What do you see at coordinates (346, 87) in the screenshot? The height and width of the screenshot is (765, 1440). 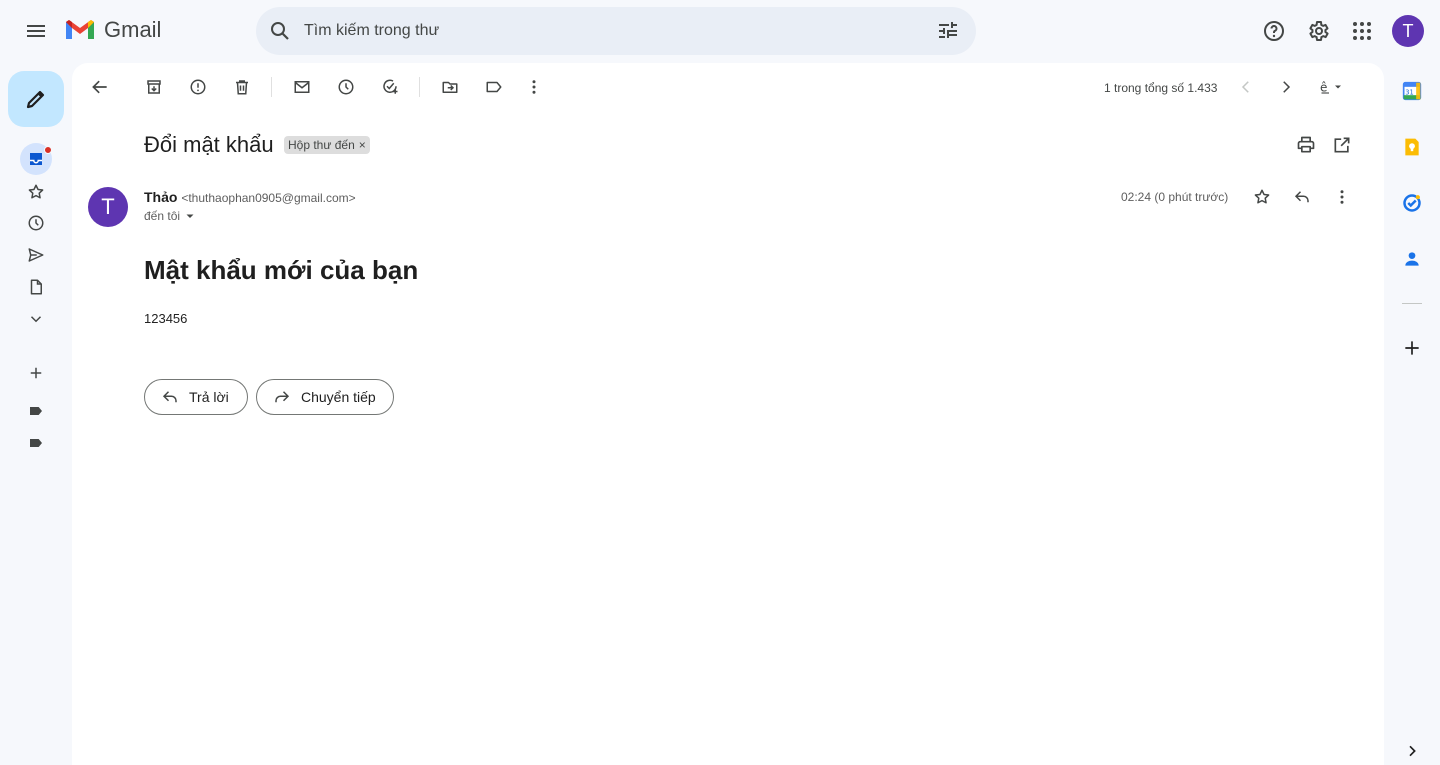 I see `snooze-button` at bounding box center [346, 87].